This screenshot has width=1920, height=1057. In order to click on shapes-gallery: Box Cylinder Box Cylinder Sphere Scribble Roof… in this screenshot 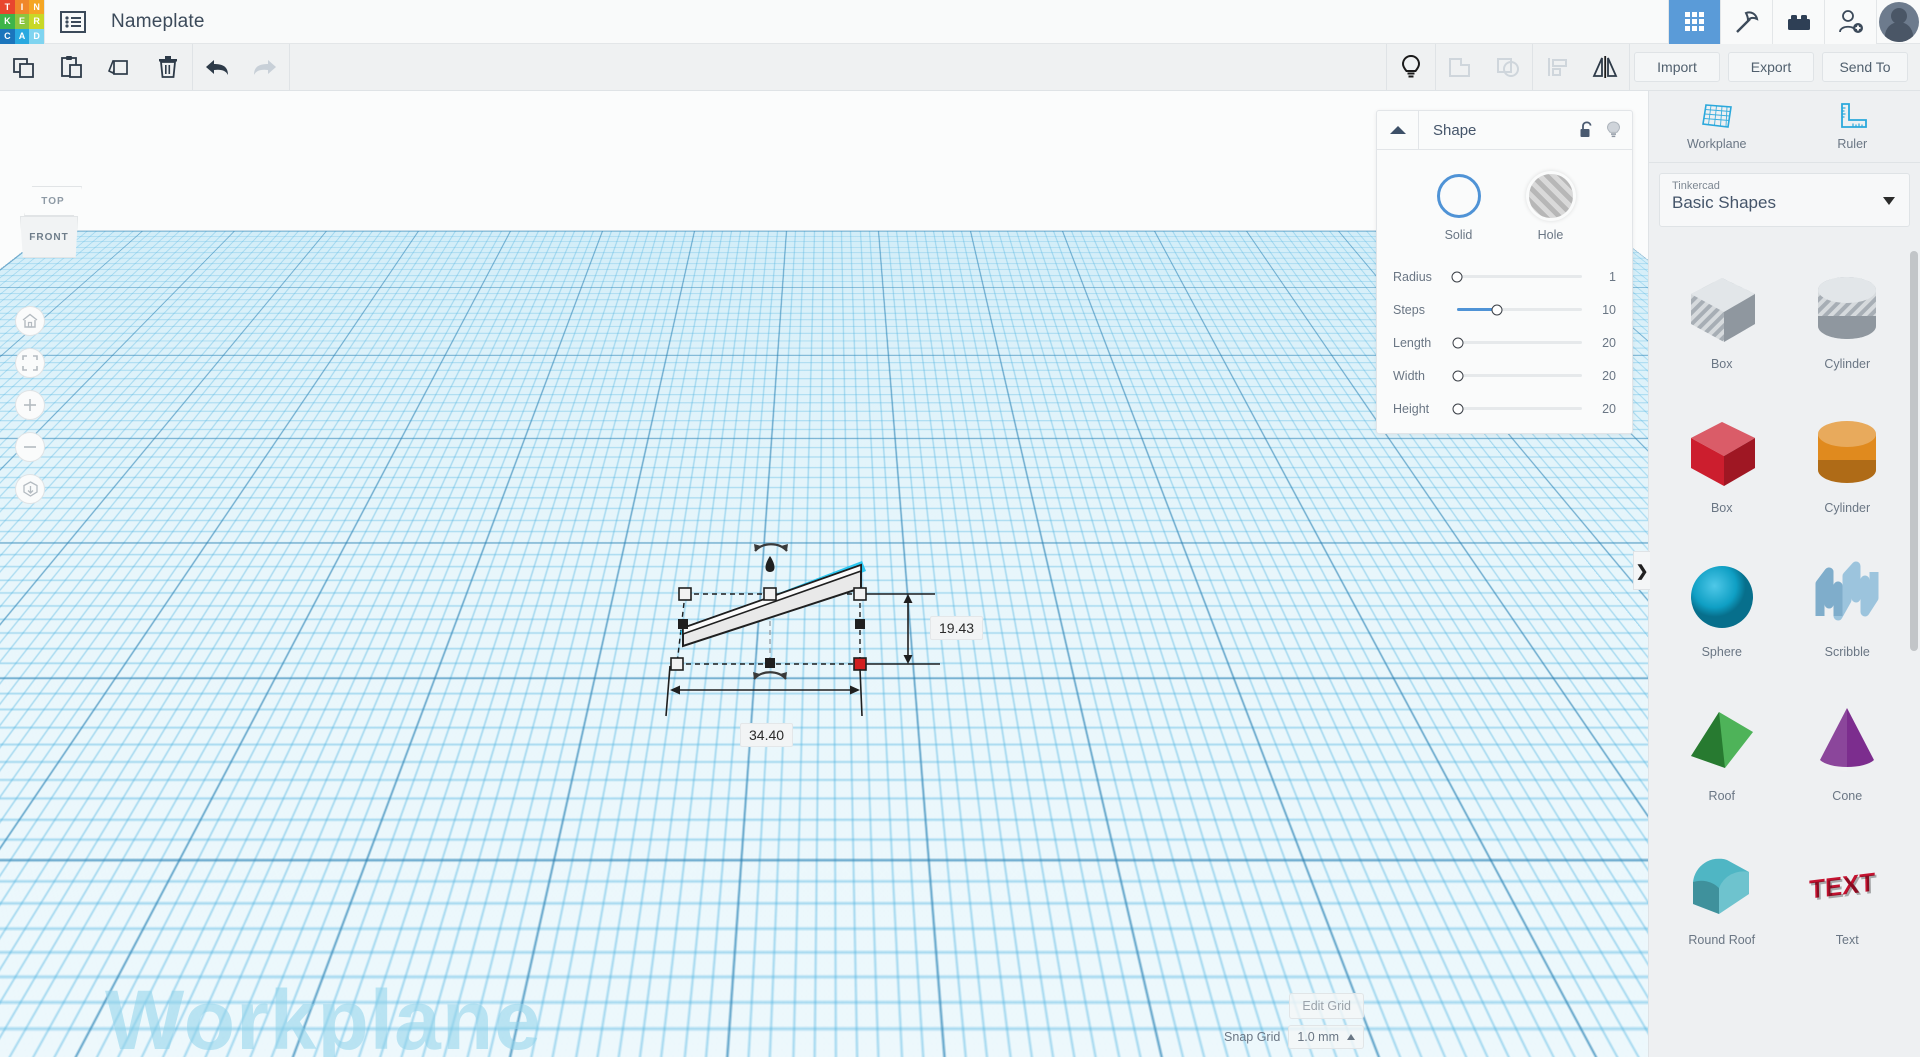, I will do `click(1784, 643)`.